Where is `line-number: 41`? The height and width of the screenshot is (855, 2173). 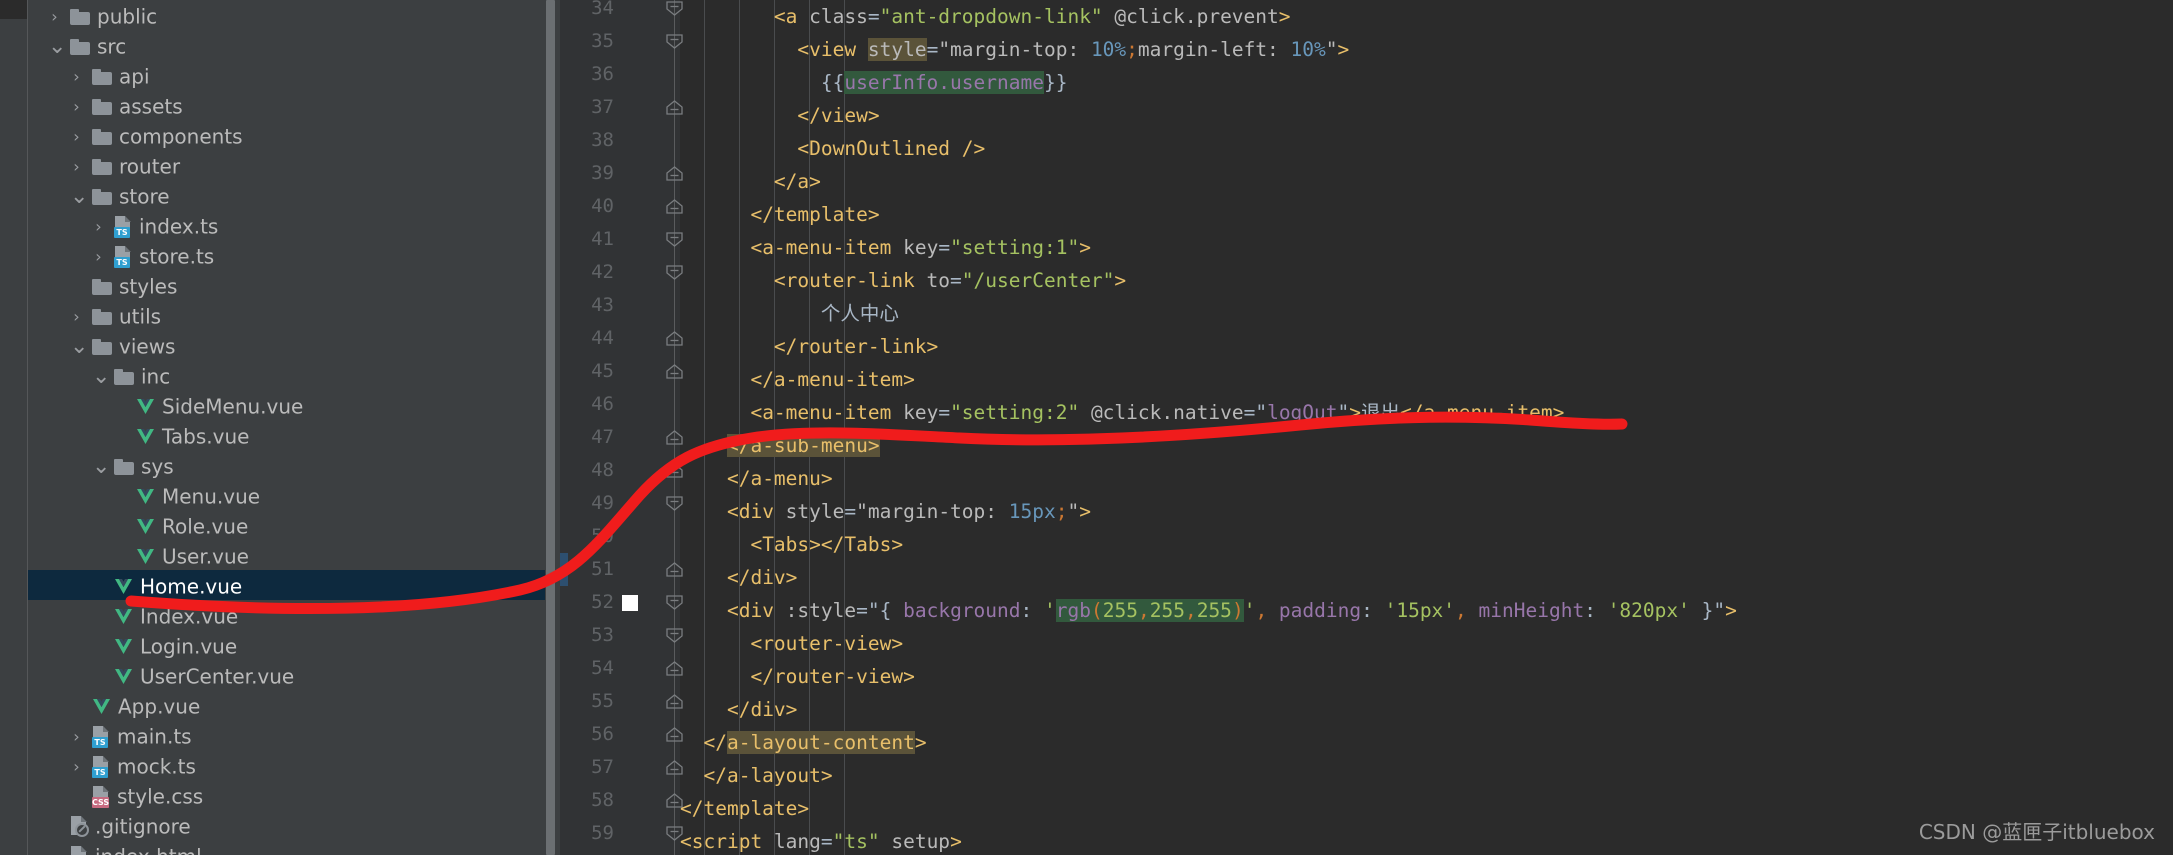 line-number: 41 is located at coordinates (587, 239).